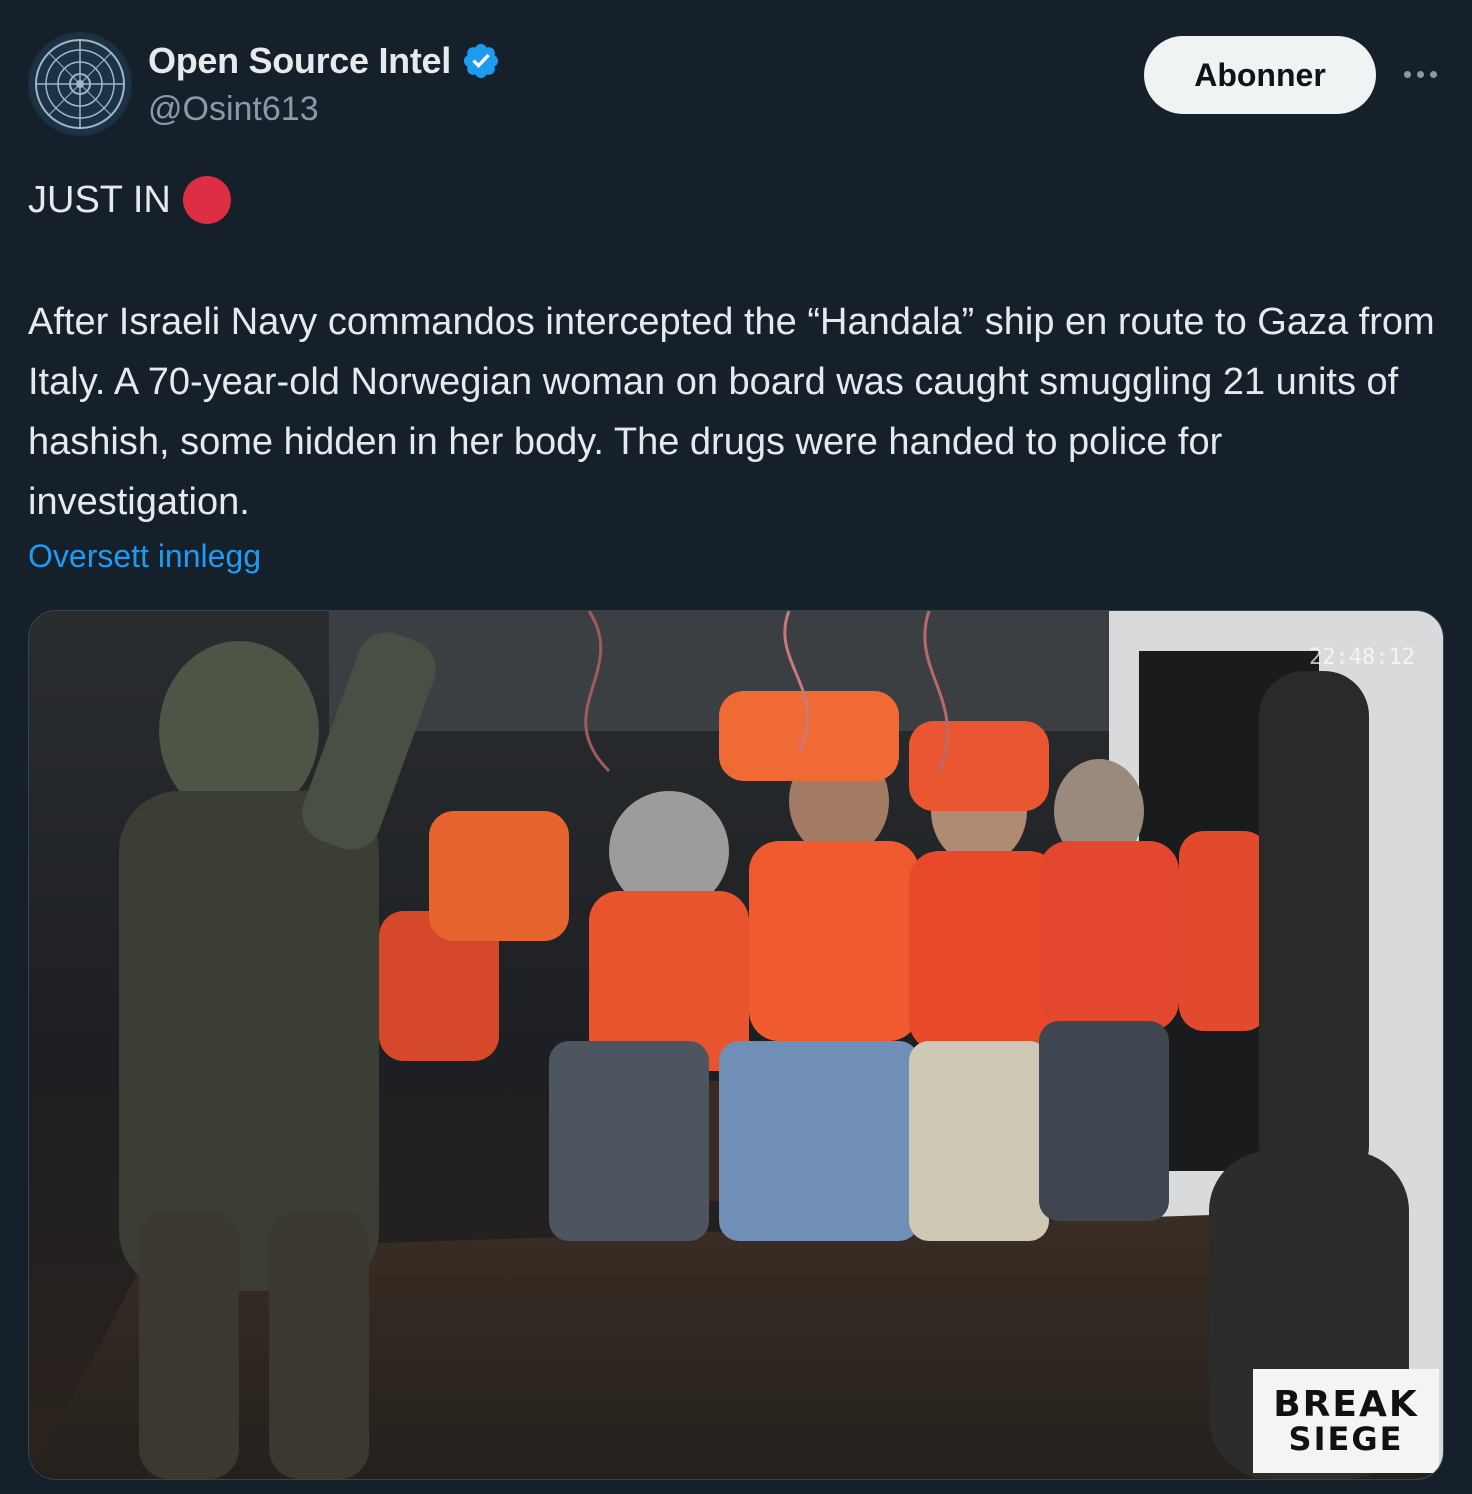 The height and width of the screenshot is (1494, 1472). What do you see at coordinates (144, 556) in the screenshot?
I see `translate-post-link: Oversett innlegg` at bounding box center [144, 556].